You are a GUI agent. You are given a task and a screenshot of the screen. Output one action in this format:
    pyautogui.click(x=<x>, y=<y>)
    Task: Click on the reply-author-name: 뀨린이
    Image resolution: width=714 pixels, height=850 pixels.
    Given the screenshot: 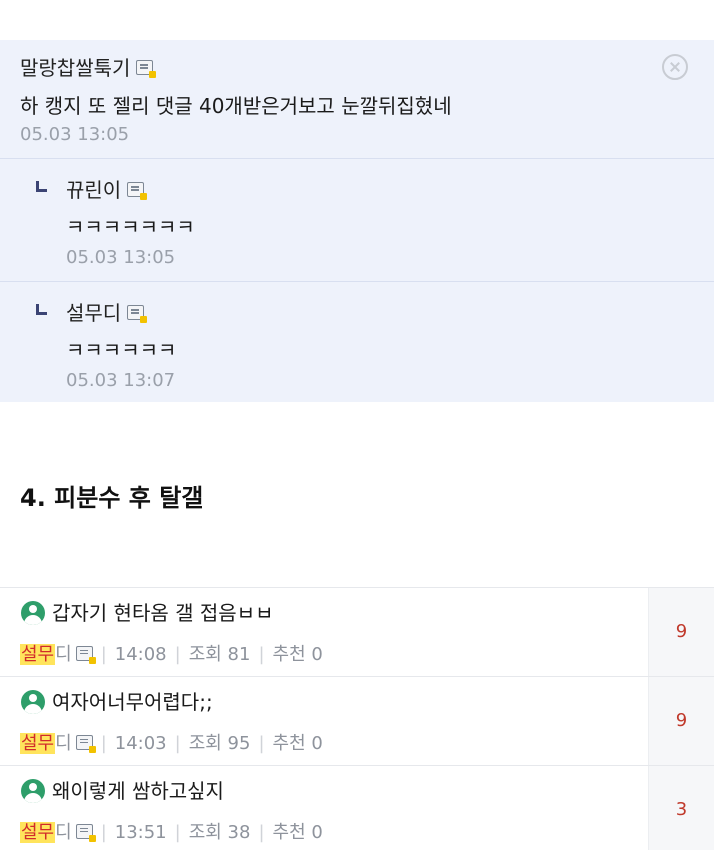 What is the action you would take?
    pyautogui.click(x=93, y=190)
    